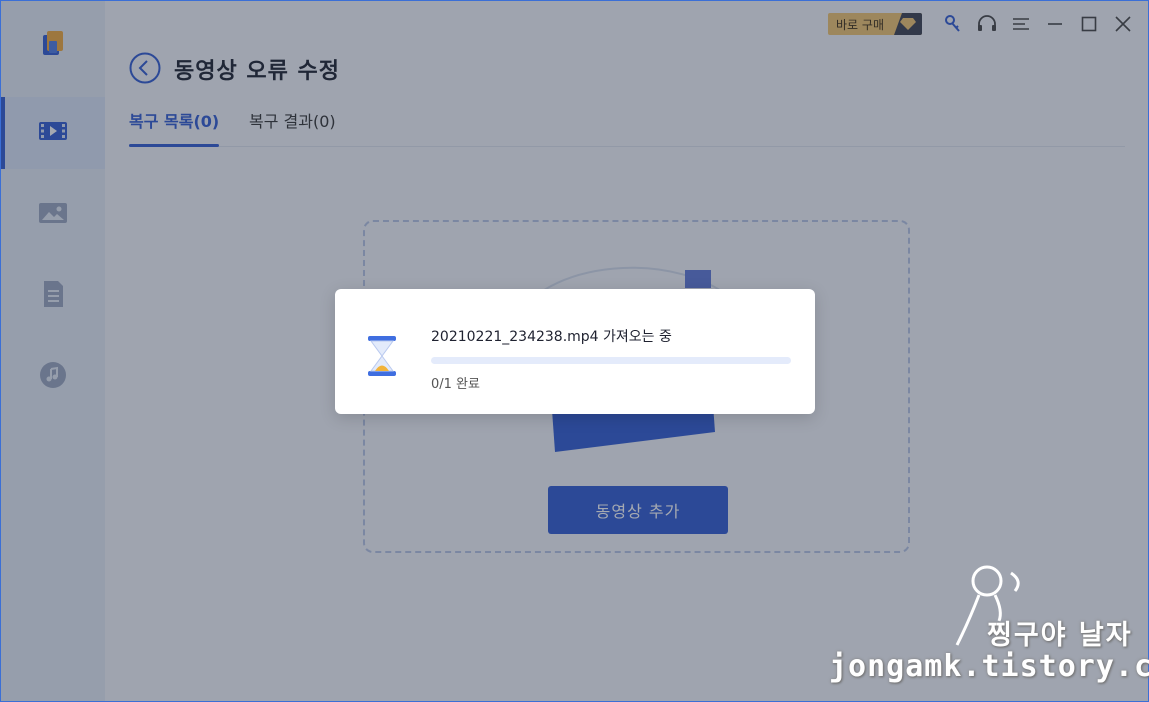  I want to click on hourglass-icon, so click(382, 356).